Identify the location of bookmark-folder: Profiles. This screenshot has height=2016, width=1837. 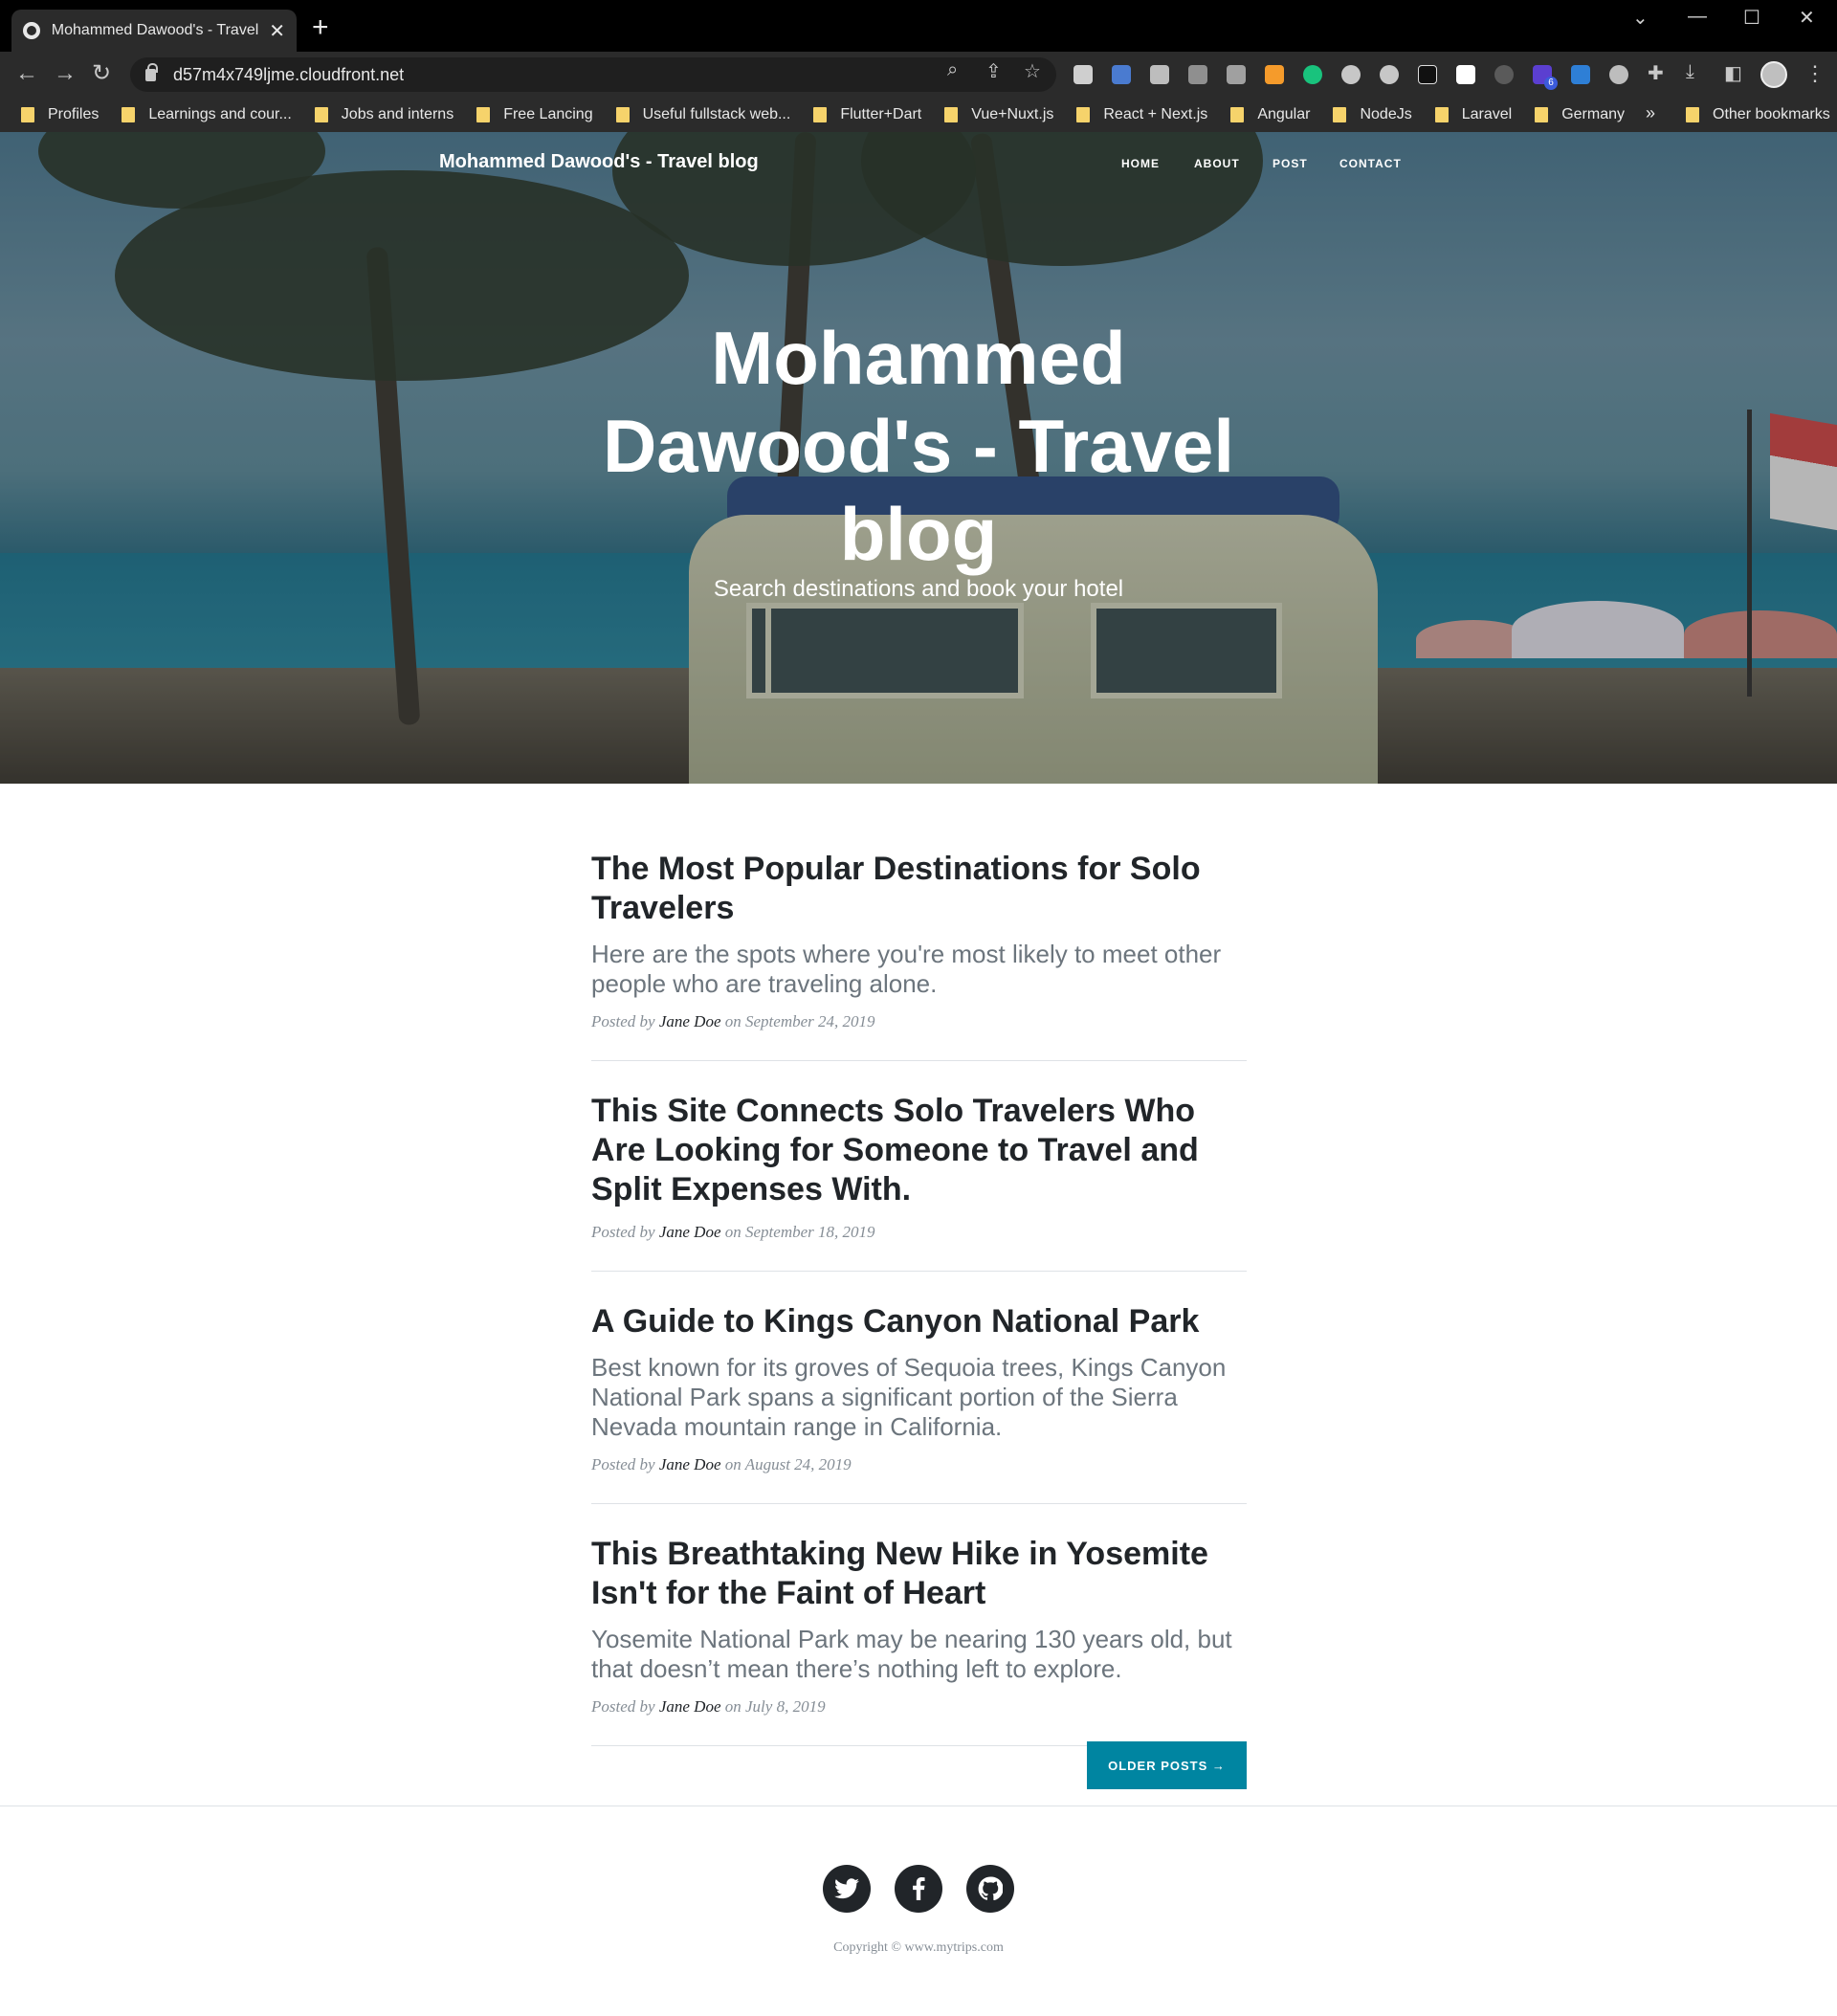
(60, 114).